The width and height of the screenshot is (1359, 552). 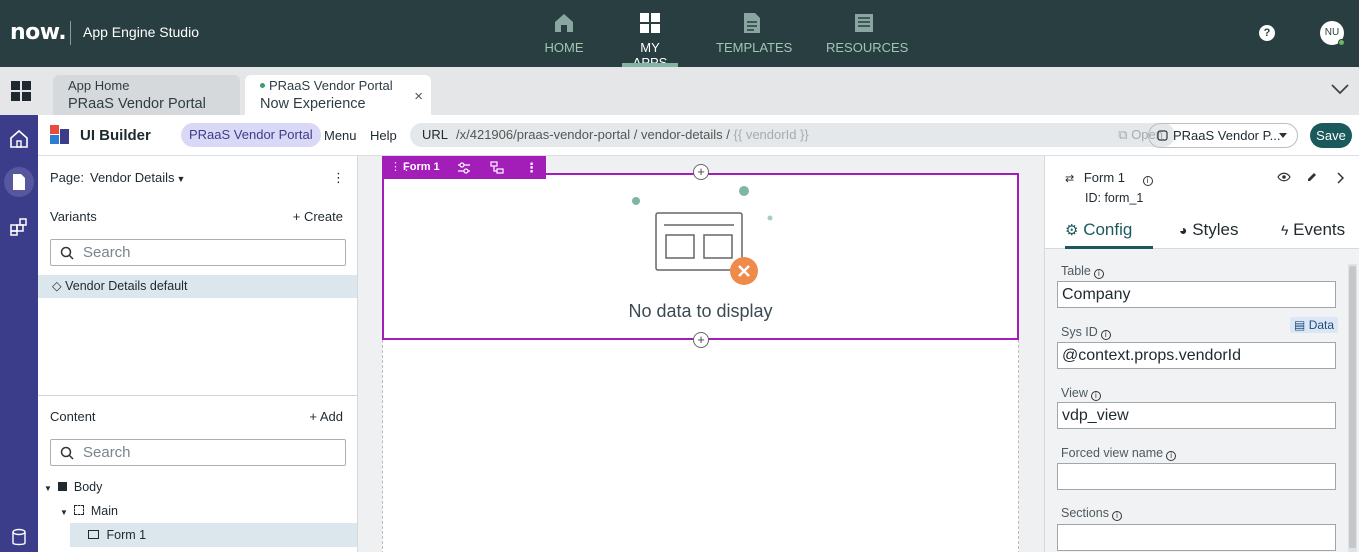 I want to click on scrollbar, so click(x=1352, y=408).